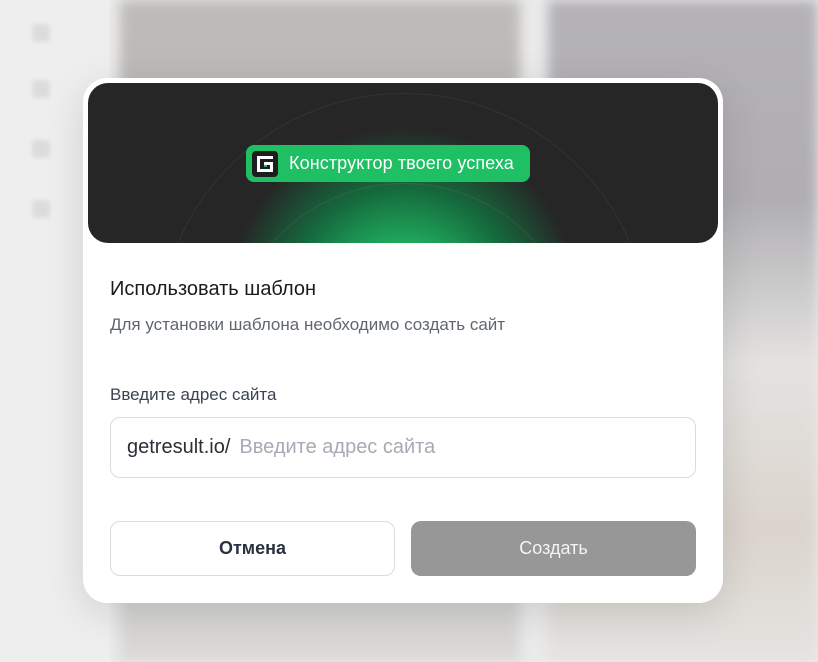 The height and width of the screenshot is (662, 818). I want to click on site-address-field: getresult.io/, so click(403, 447).